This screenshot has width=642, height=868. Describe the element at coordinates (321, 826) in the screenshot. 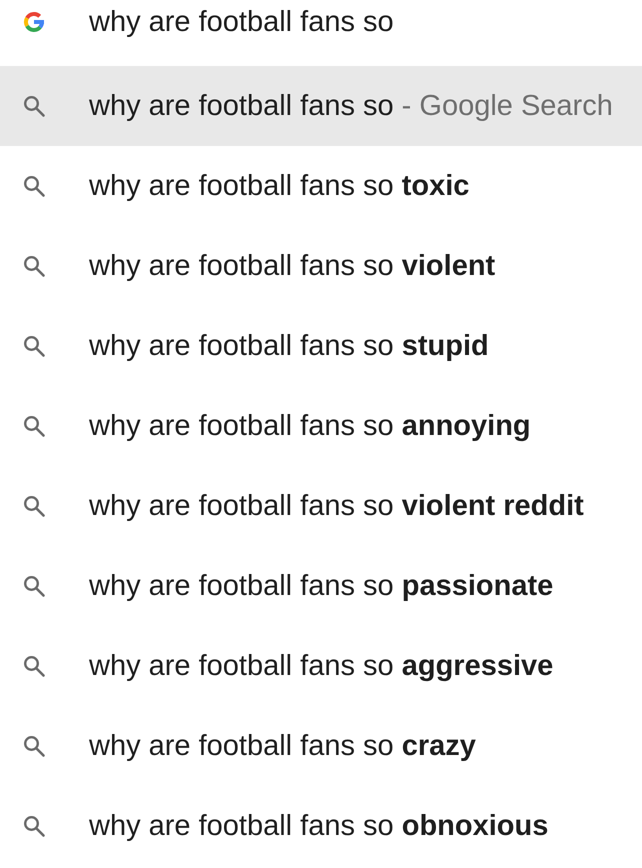

I see `suggestion-item: why are football fans so obnoxious` at that location.